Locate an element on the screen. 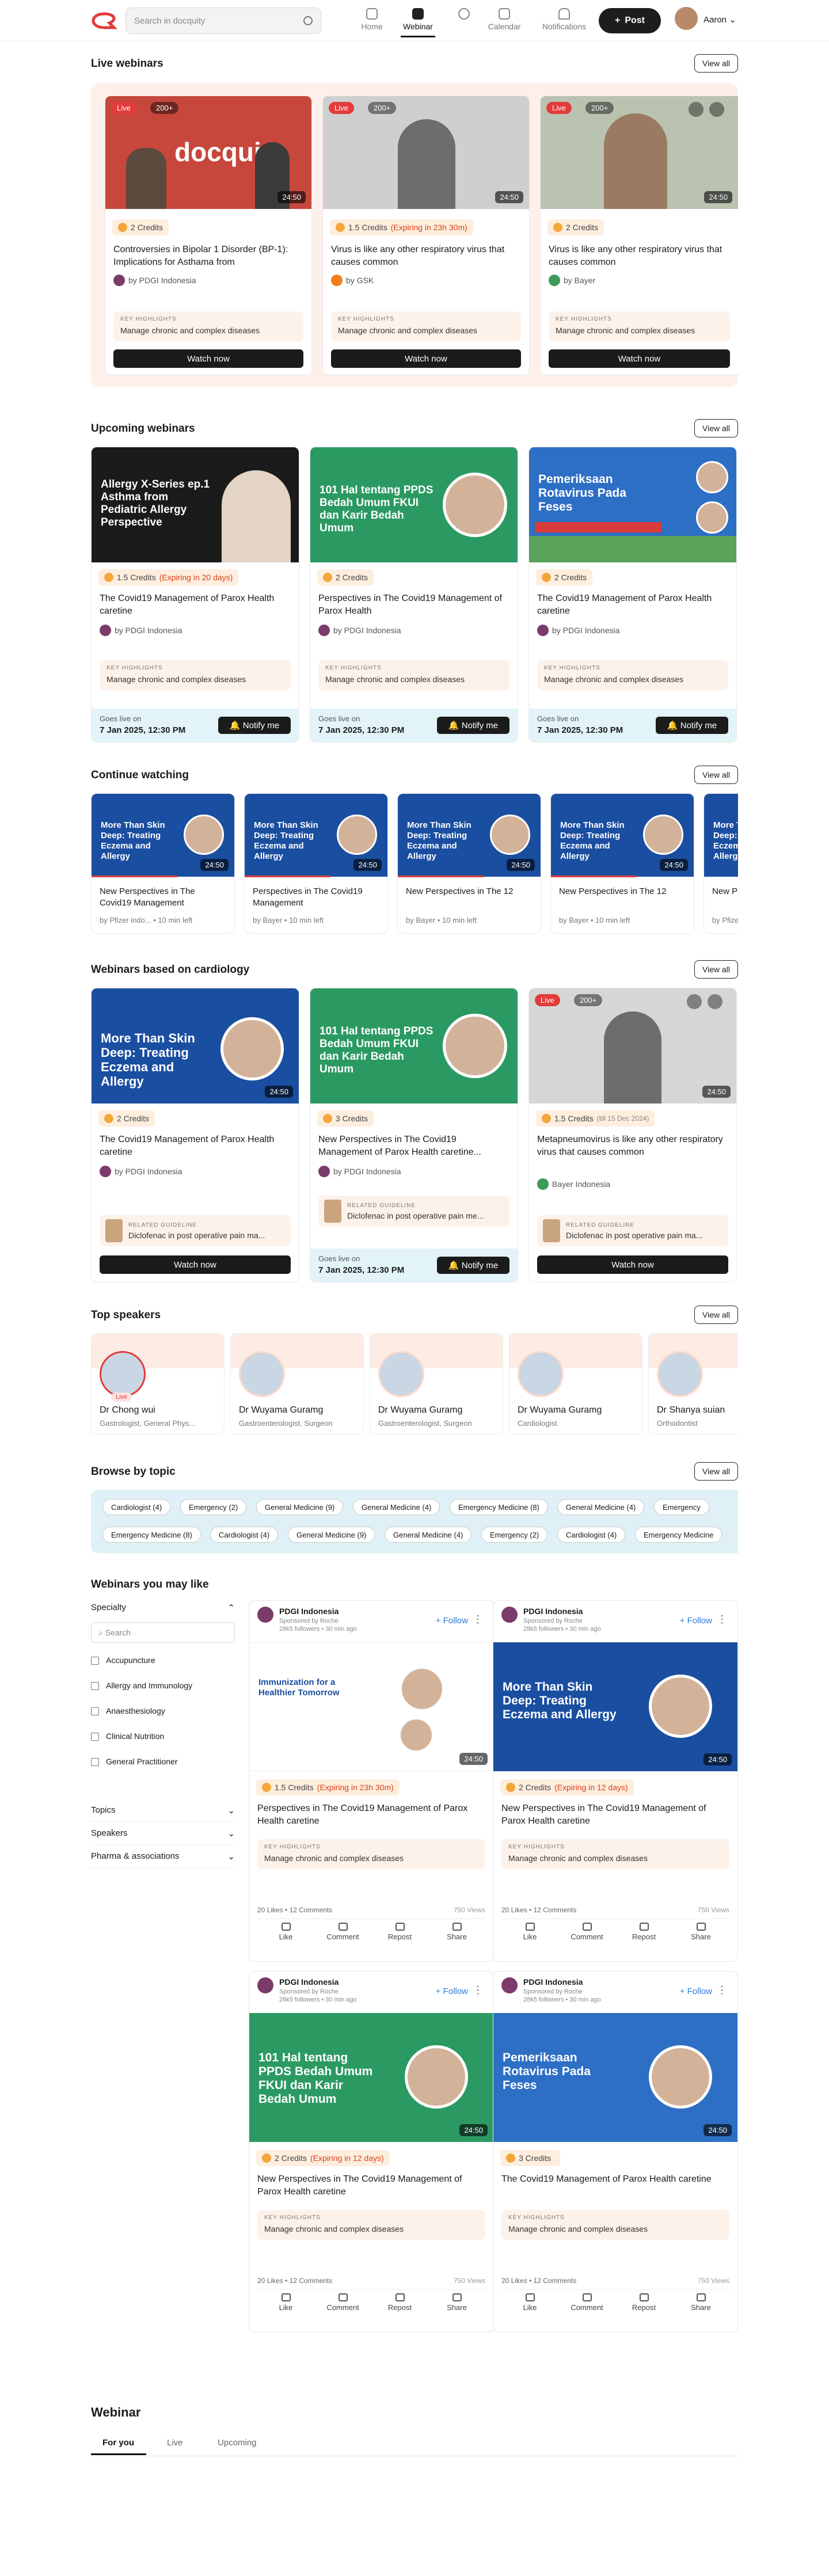 The width and height of the screenshot is (829, 2576). speaker-card: Dr Wuyama Guramg Cardiologist is located at coordinates (575, 1384).